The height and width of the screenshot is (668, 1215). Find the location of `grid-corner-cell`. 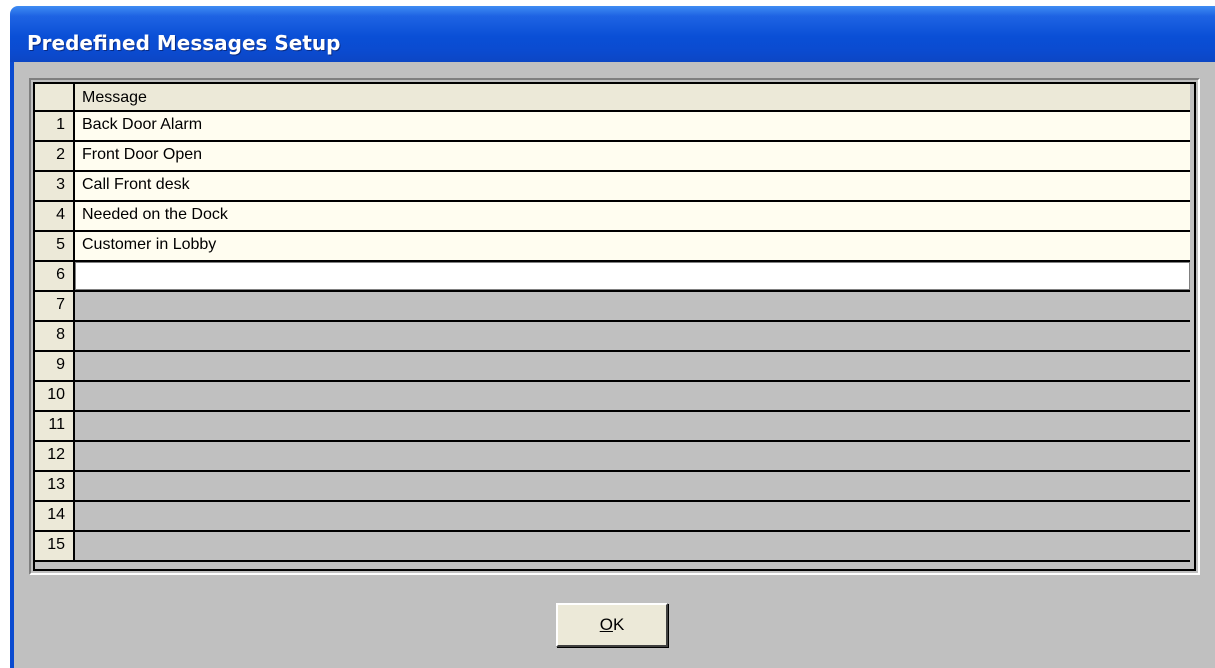

grid-corner-cell is located at coordinates (55, 97).